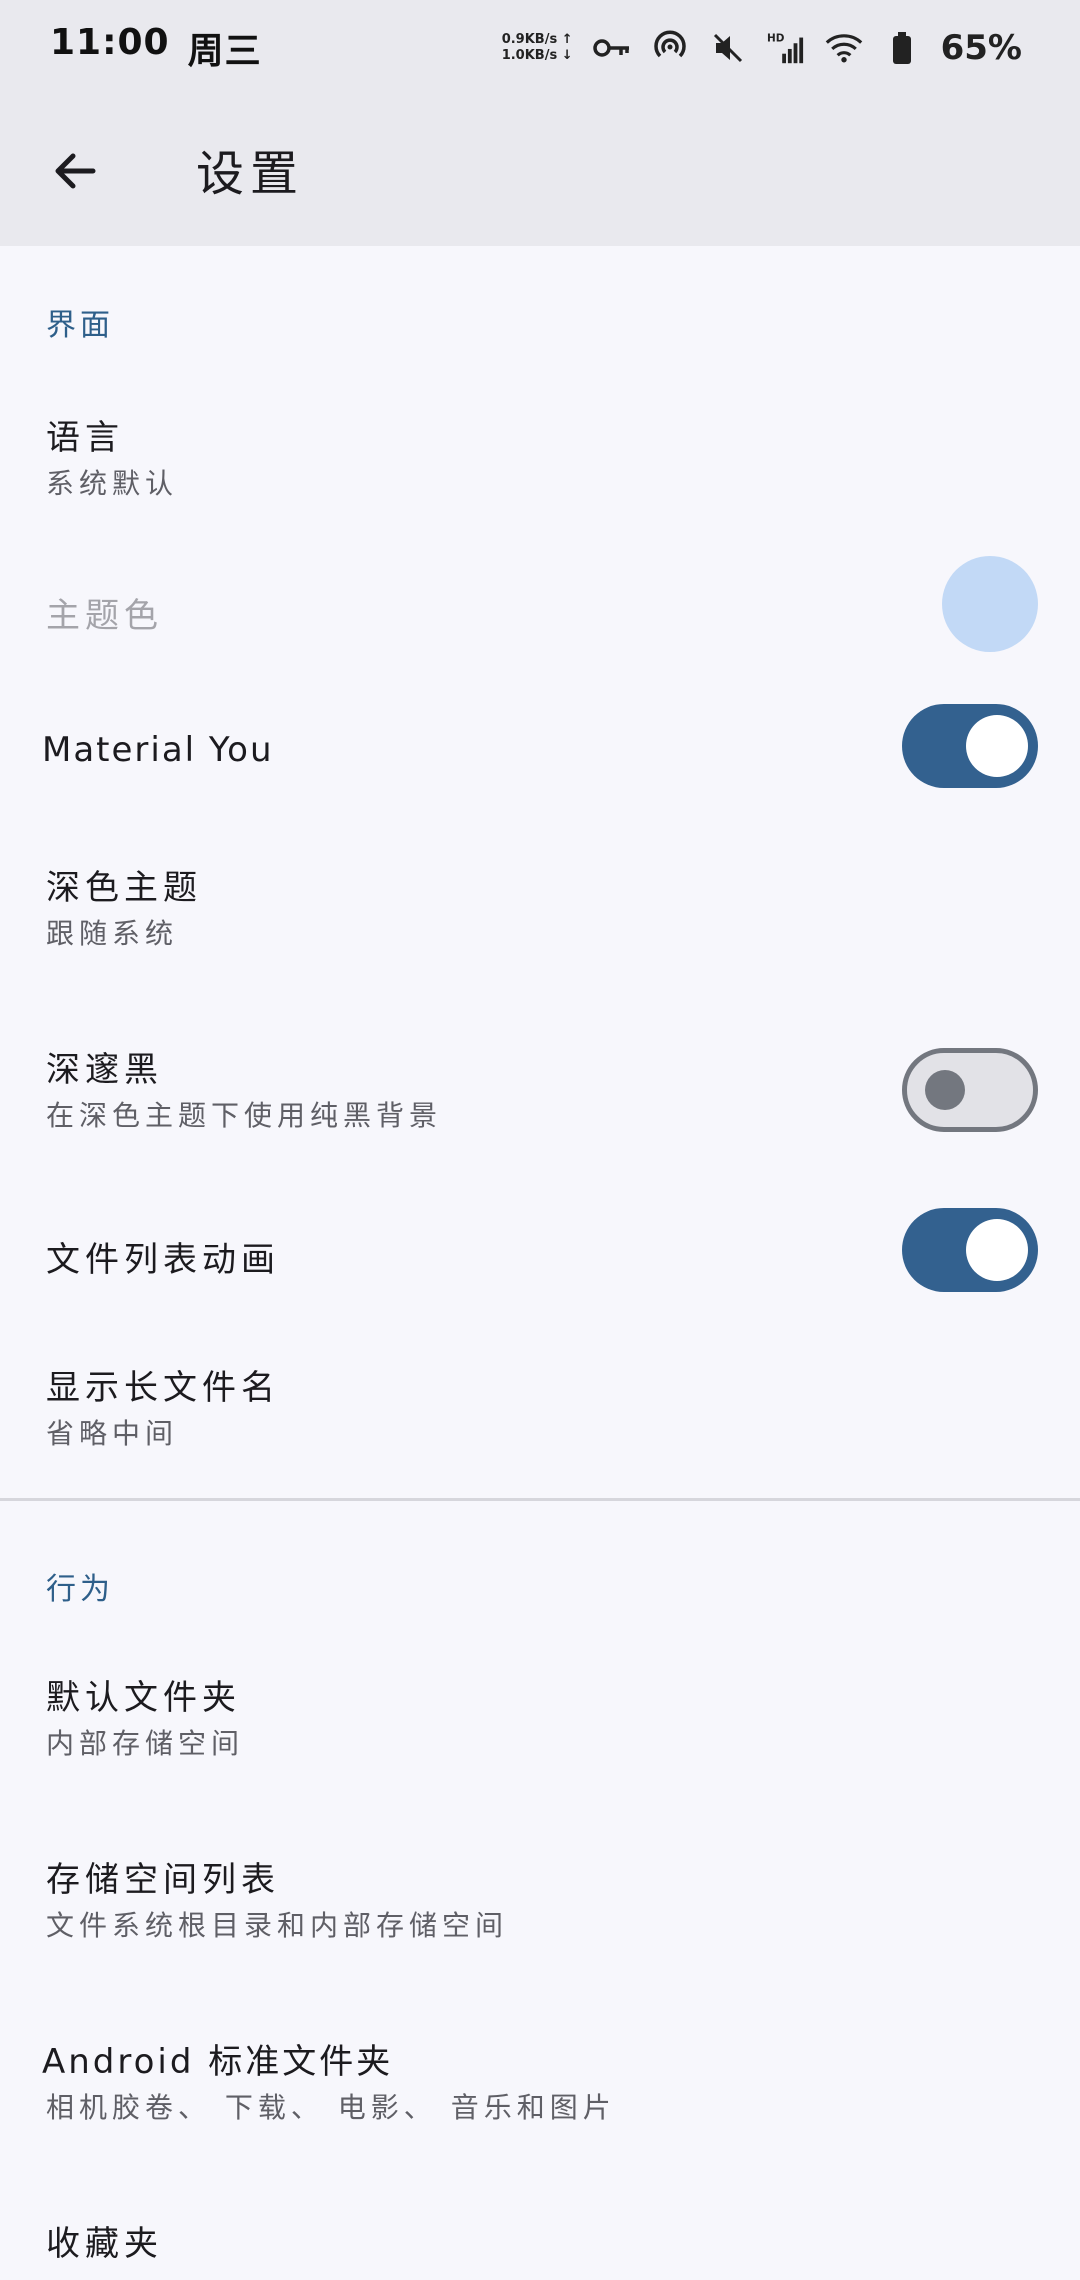  What do you see at coordinates (163, 1260) in the screenshot?
I see `setting-file-list-animation-title: 文件列表动画` at bounding box center [163, 1260].